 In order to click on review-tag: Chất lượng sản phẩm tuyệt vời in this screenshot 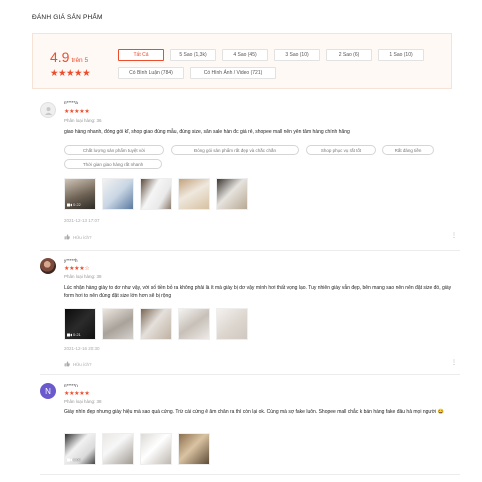, I will do `click(114, 150)`.